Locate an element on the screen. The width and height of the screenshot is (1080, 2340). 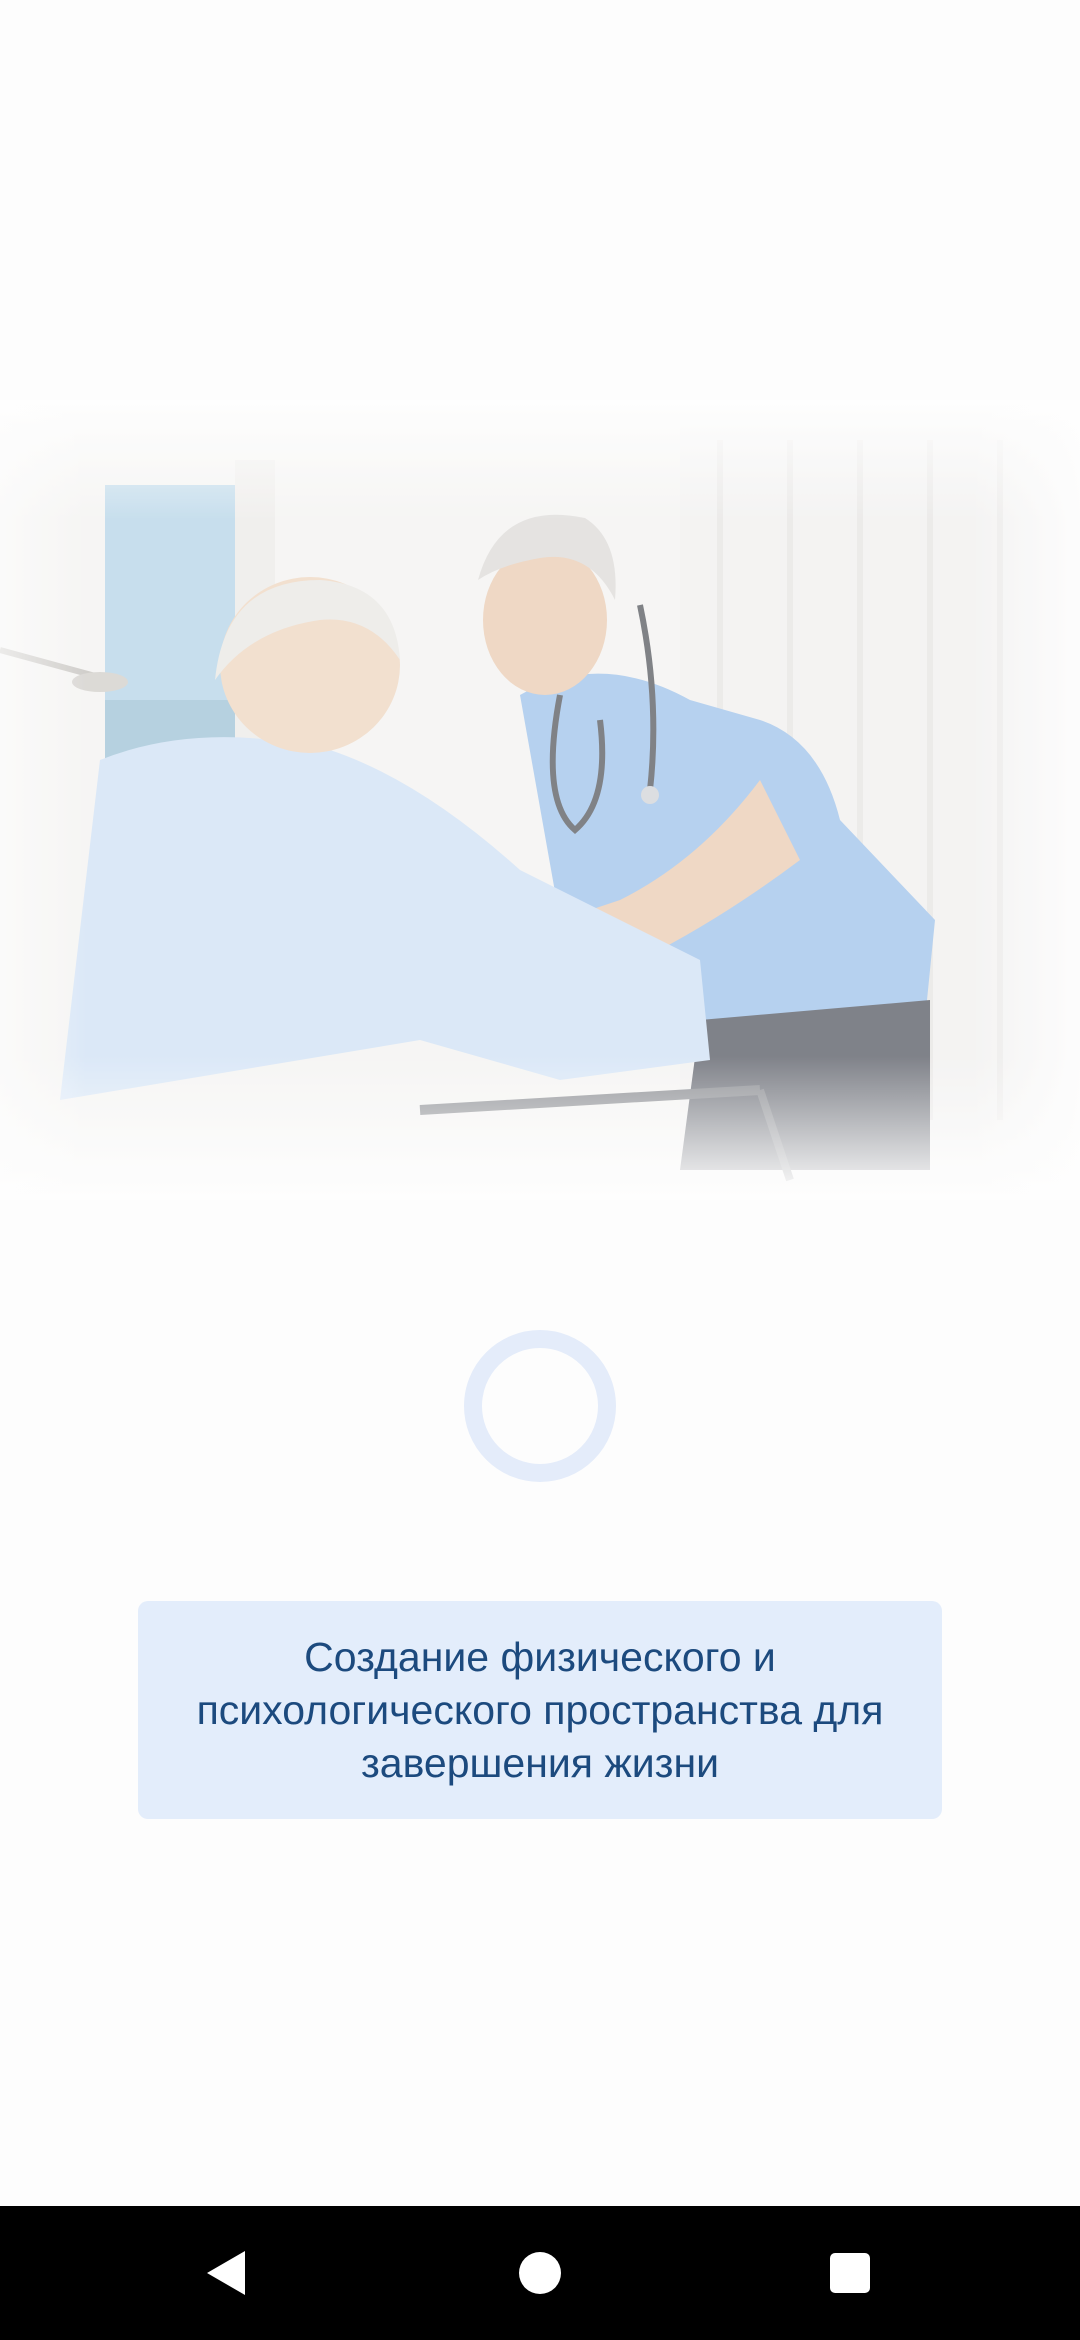
home-button is located at coordinates (540, 2273).